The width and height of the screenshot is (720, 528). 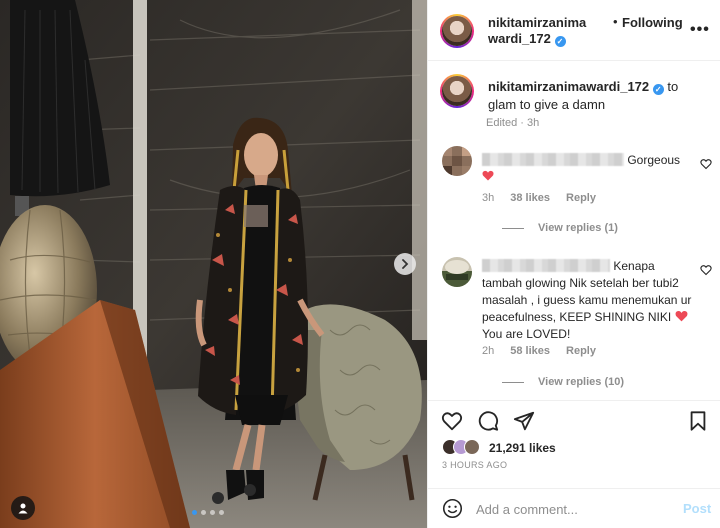 What do you see at coordinates (474, 465) in the screenshot?
I see `post-time: 3 HOURS AGO` at bounding box center [474, 465].